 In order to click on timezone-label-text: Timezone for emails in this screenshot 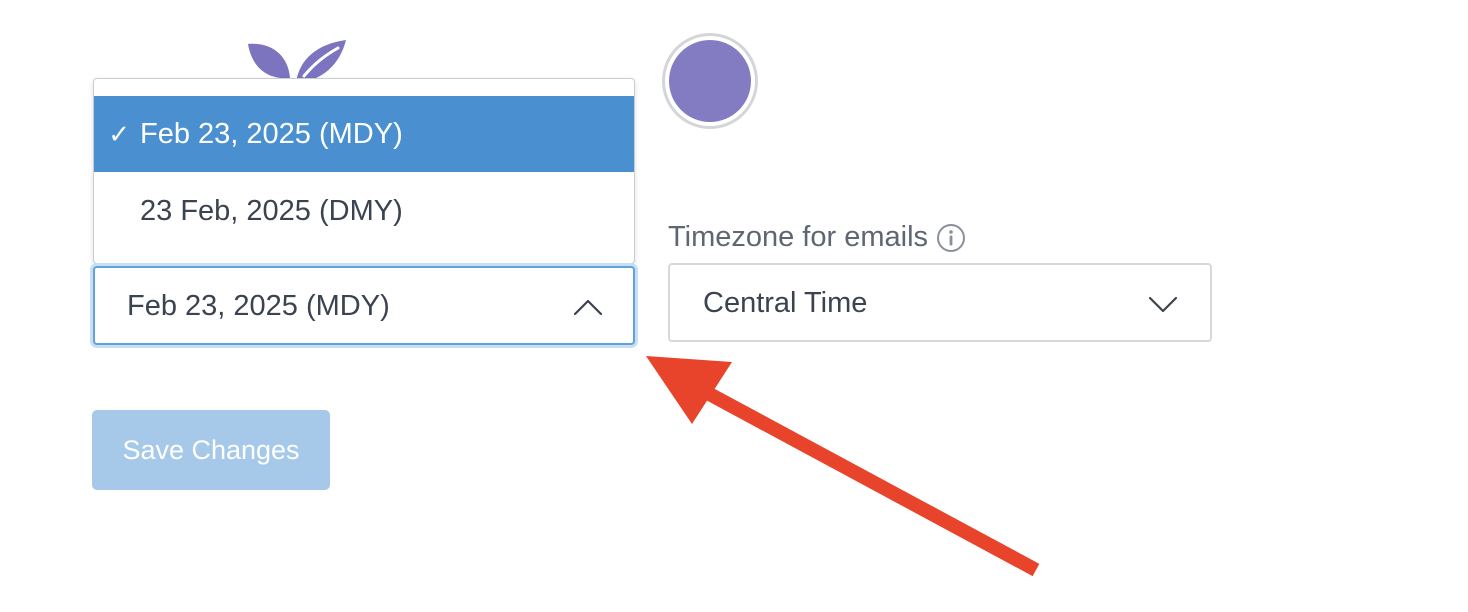, I will do `click(798, 237)`.